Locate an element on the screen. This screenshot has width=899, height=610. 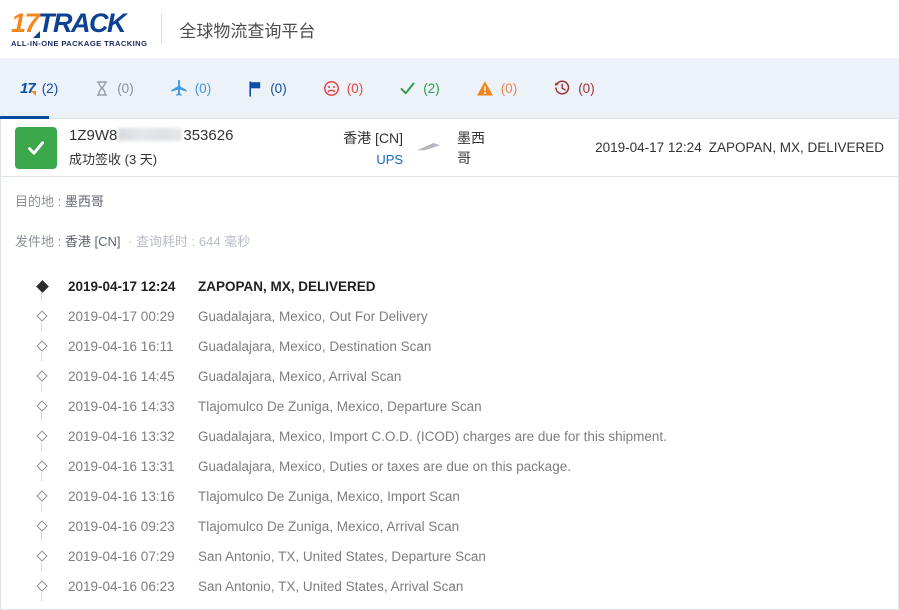
tracking-number: 1Z9W8 353626 is located at coordinates (151, 135).